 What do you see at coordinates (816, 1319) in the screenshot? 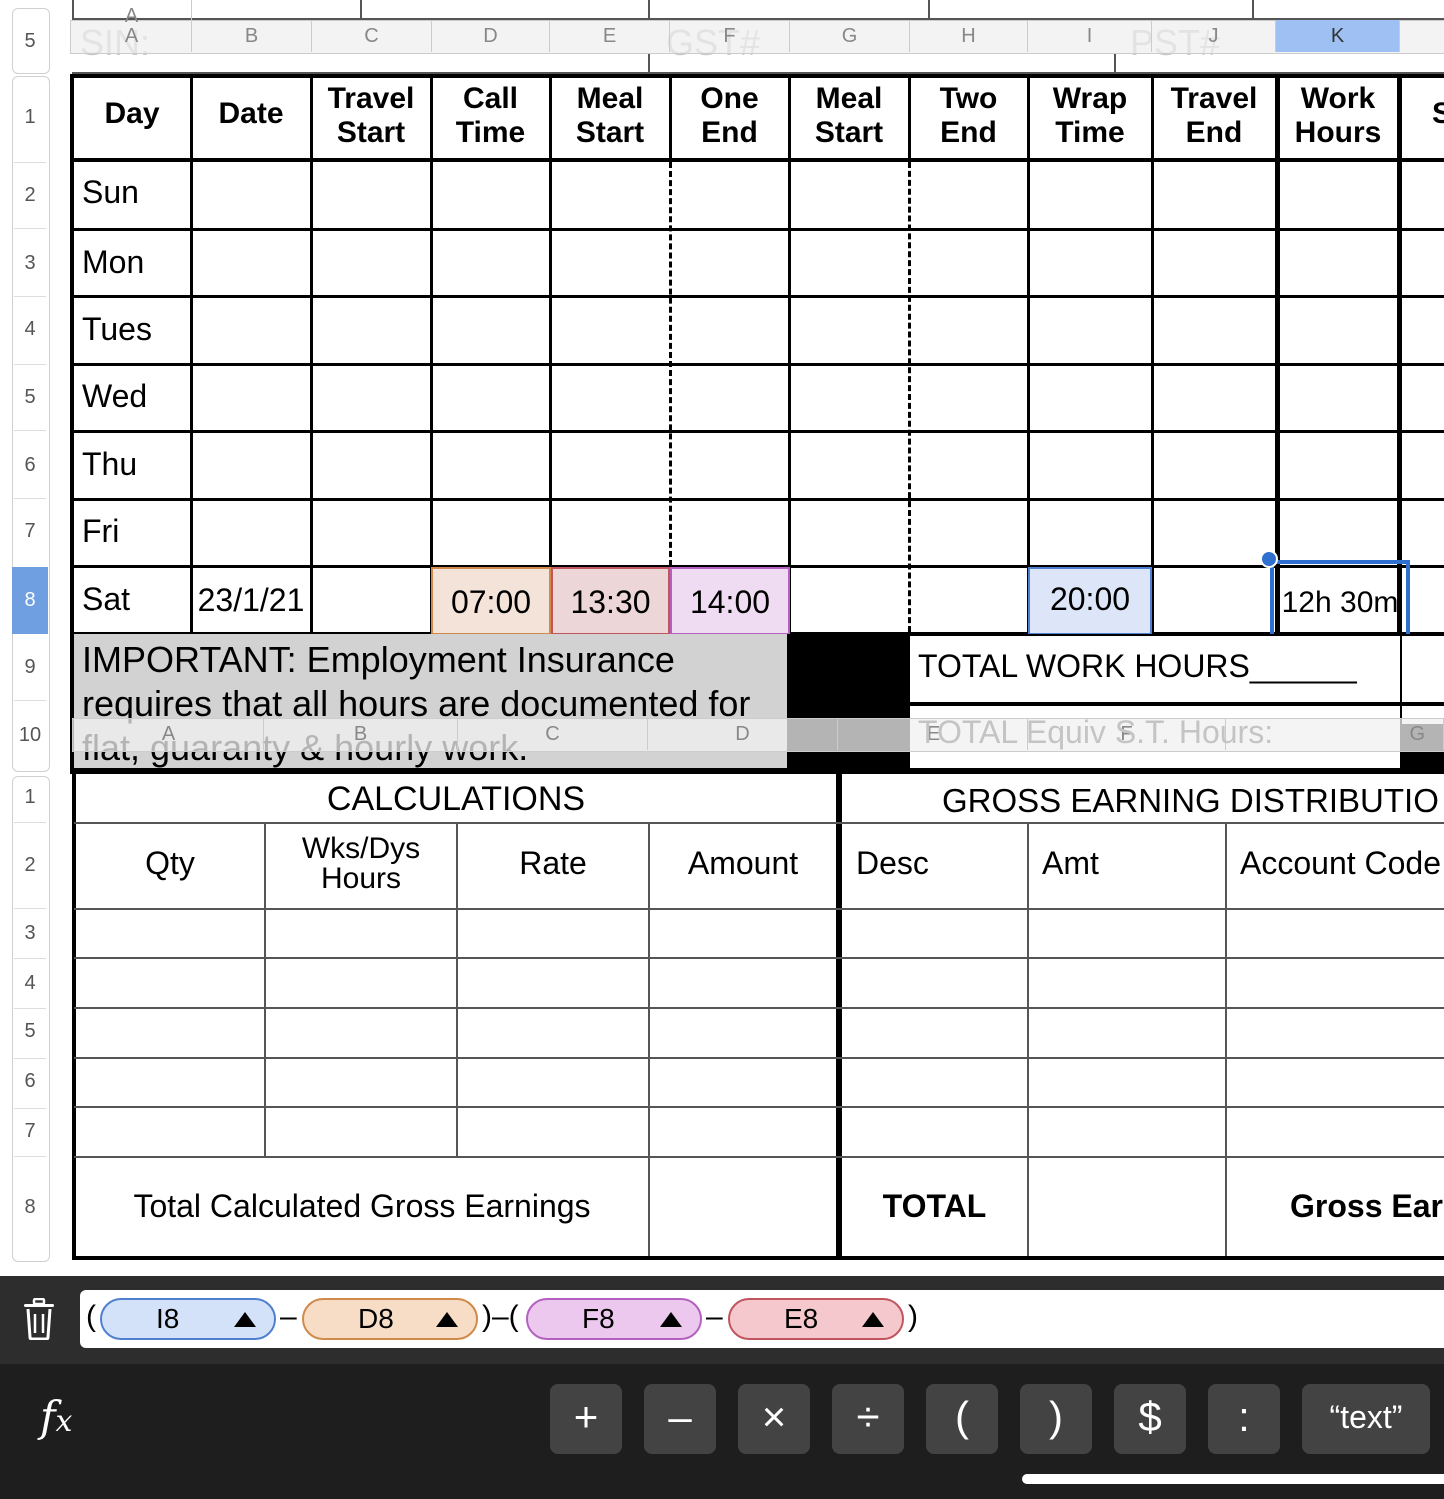
I see `formula-token-e8: E8` at bounding box center [816, 1319].